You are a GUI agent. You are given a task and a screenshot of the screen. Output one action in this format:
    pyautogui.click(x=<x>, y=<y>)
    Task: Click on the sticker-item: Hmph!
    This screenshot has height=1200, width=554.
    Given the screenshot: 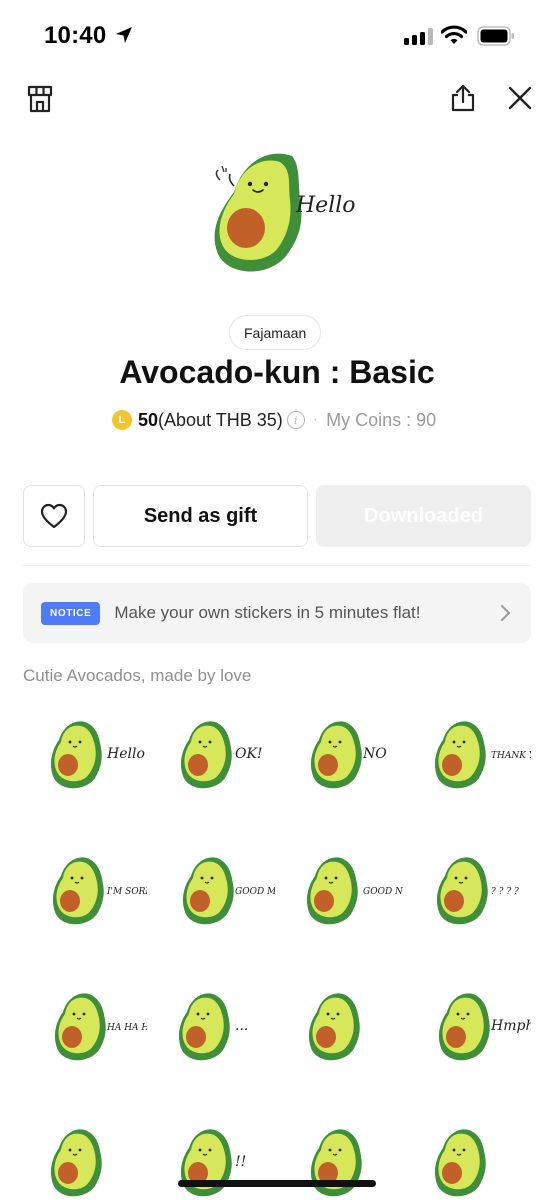 What is the action you would take?
    pyautogui.click(x=473, y=1040)
    